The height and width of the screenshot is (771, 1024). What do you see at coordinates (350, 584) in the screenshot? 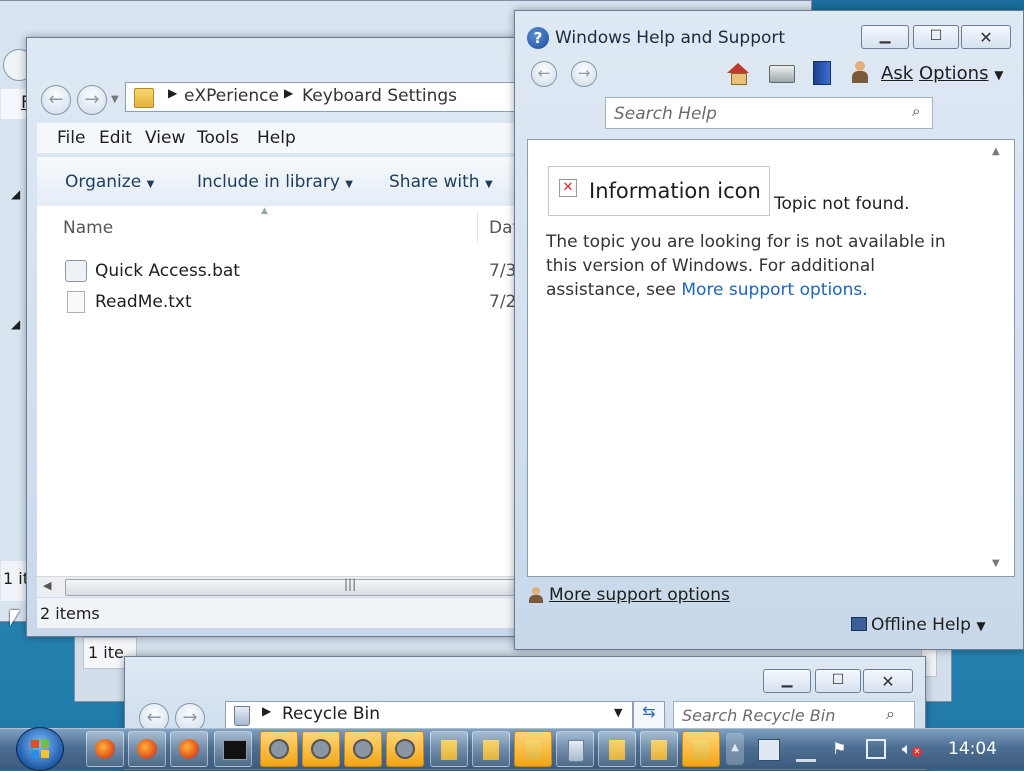
I see `grip-icon: |||` at bounding box center [350, 584].